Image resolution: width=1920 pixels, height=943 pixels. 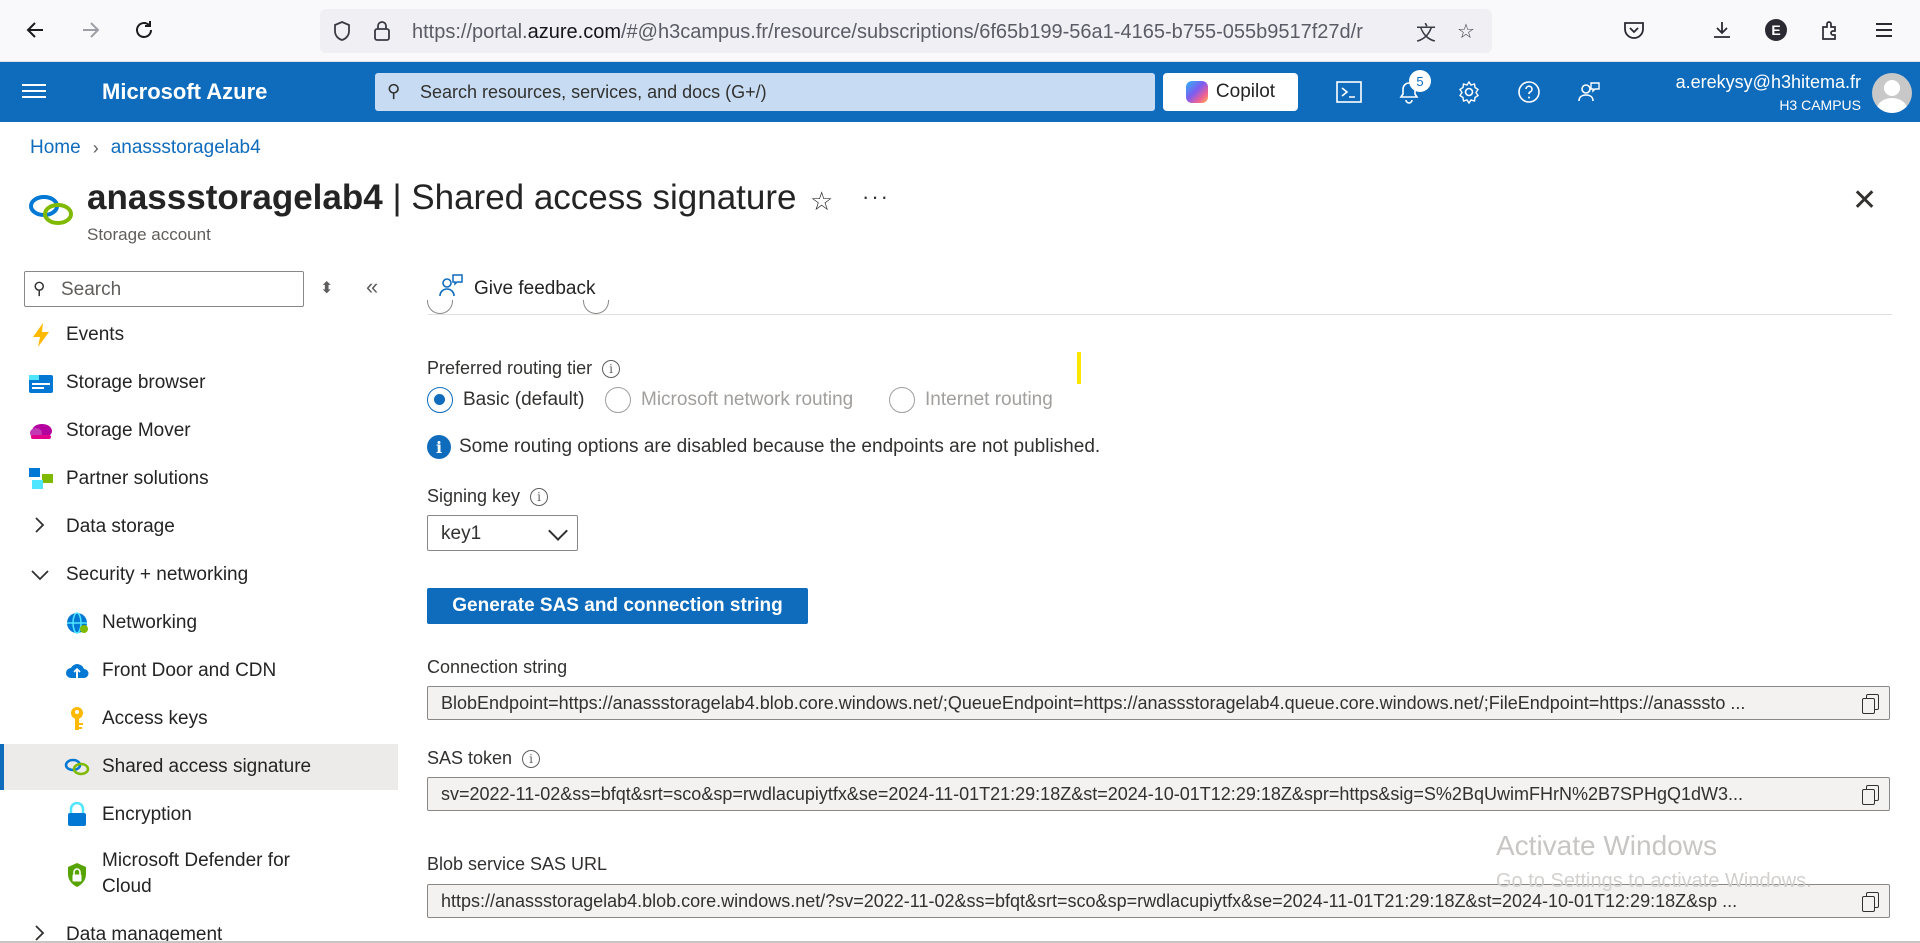 I want to click on feedback-person-icon, so click(x=1589, y=92).